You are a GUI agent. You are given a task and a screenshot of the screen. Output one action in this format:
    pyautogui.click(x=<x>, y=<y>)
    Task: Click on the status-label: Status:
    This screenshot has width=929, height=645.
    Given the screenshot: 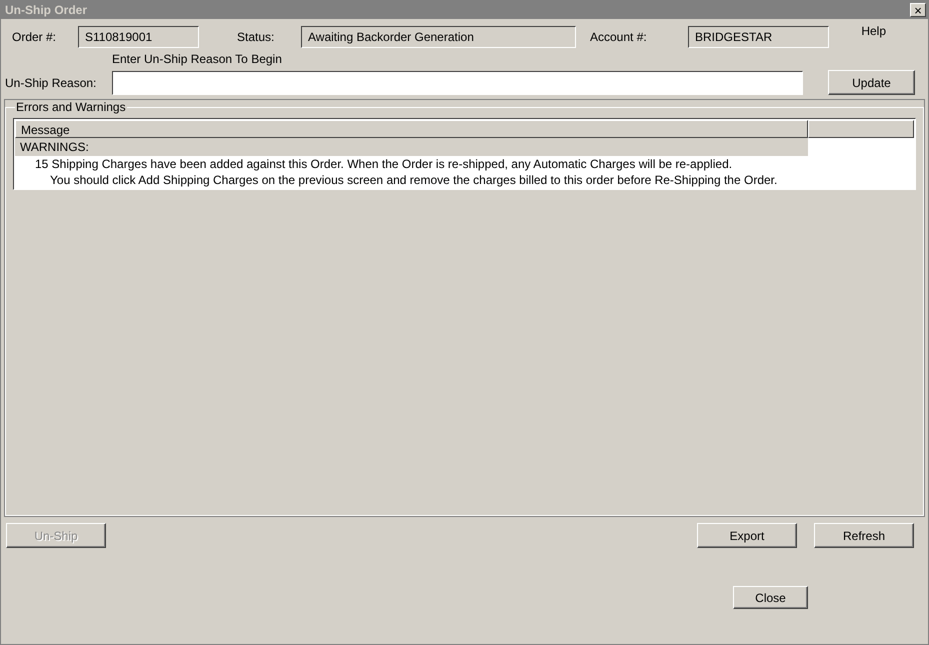 What is the action you would take?
    pyautogui.click(x=256, y=37)
    